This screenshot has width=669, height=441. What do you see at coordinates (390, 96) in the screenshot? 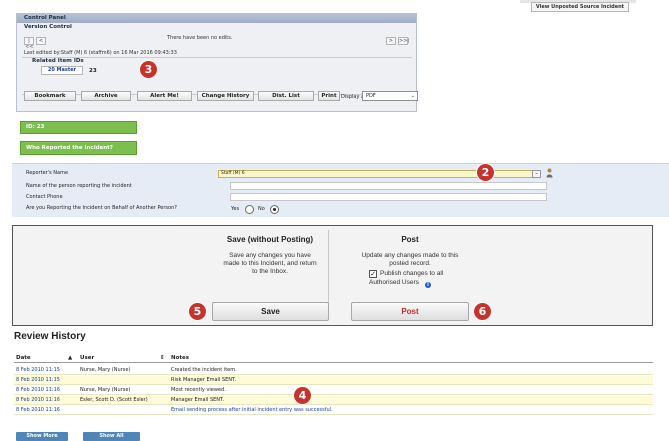
I see `display-as-select: PDF ⌄` at bounding box center [390, 96].